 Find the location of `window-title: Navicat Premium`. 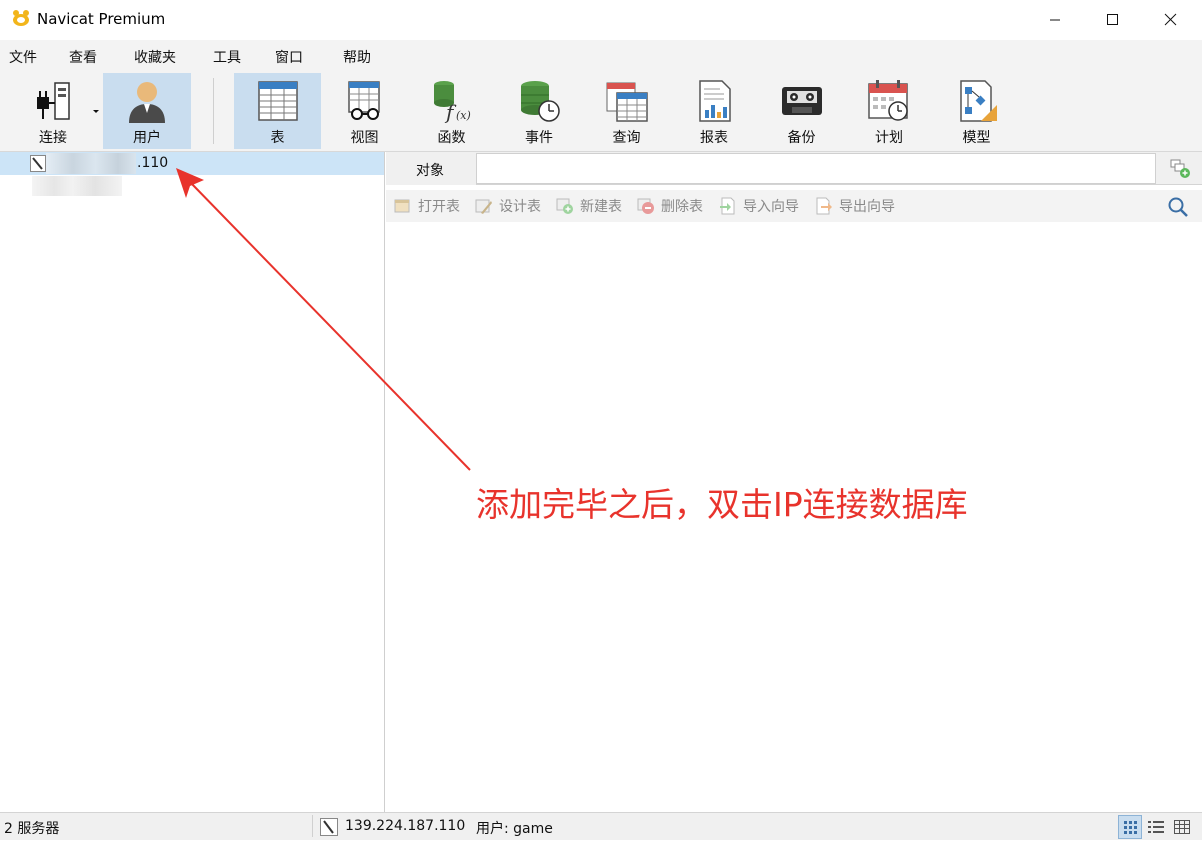

window-title: Navicat Premium is located at coordinates (101, 19).